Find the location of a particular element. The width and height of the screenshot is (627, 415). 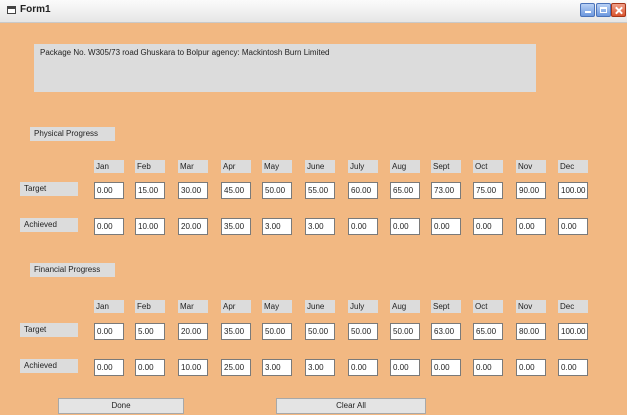

financial-month-label-6: June is located at coordinates (320, 306).